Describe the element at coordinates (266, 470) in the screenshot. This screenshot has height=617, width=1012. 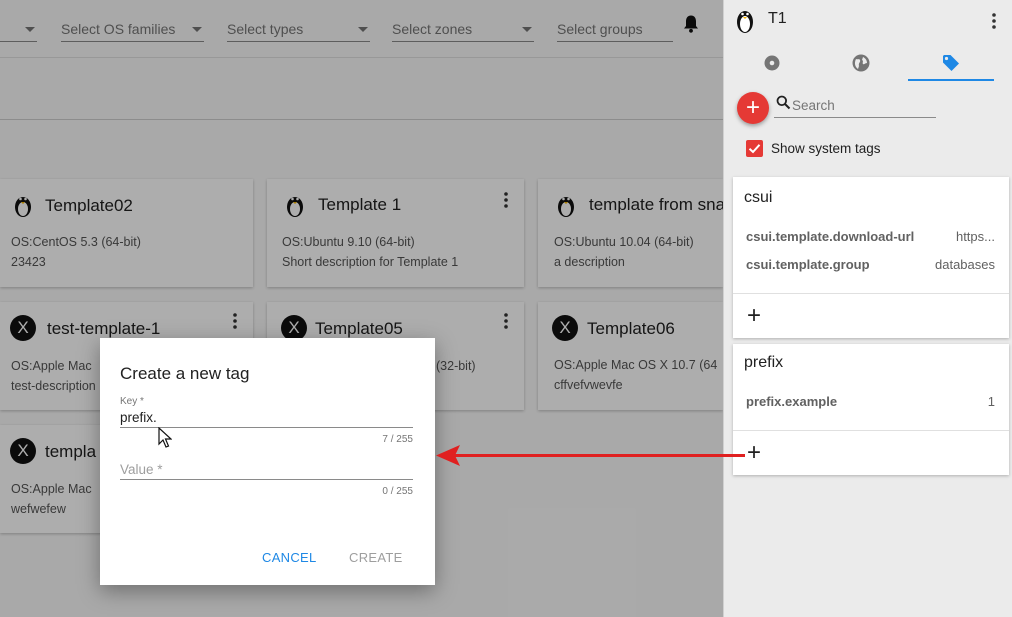
I see `value-input` at that location.